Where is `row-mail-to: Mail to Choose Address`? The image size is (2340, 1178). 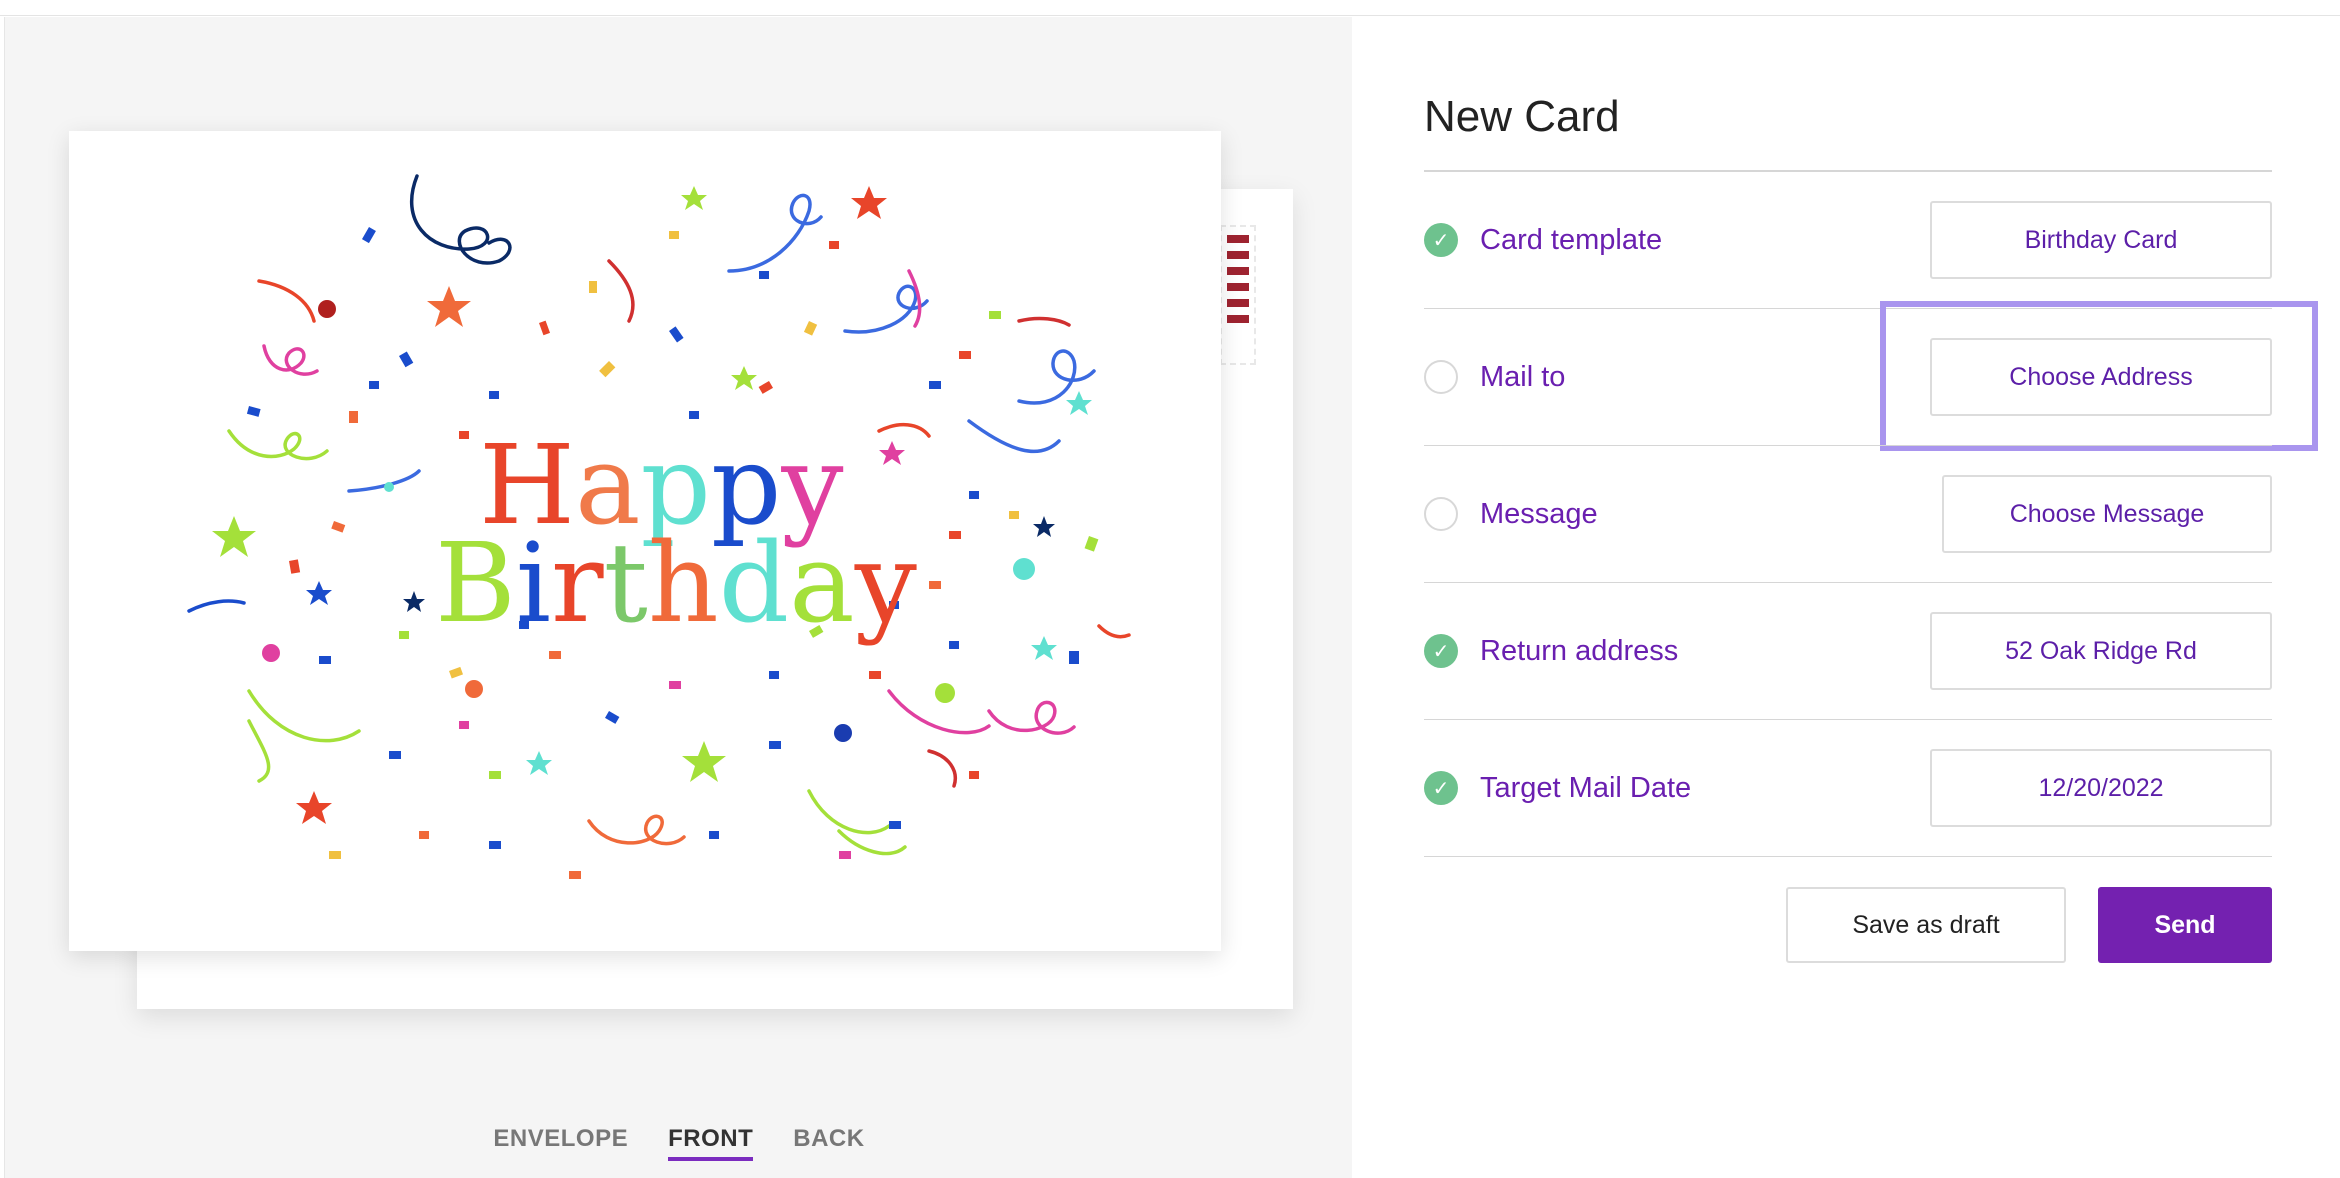 row-mail-to: Mail to Choose Address is located at coordinates (1871, 376).